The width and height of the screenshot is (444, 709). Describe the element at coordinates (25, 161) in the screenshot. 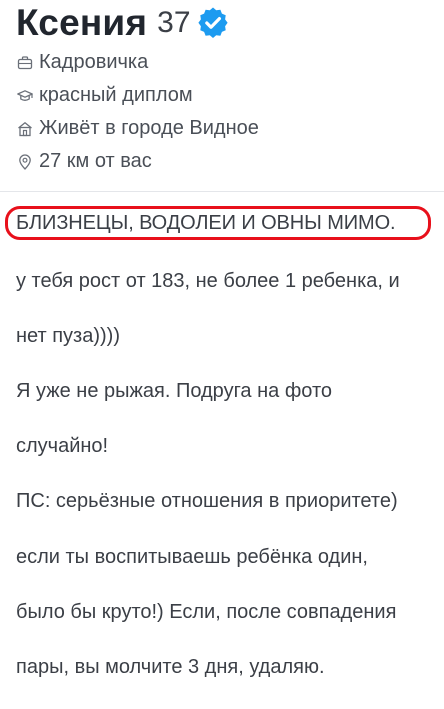

I see `location-pin-icon` at that location.